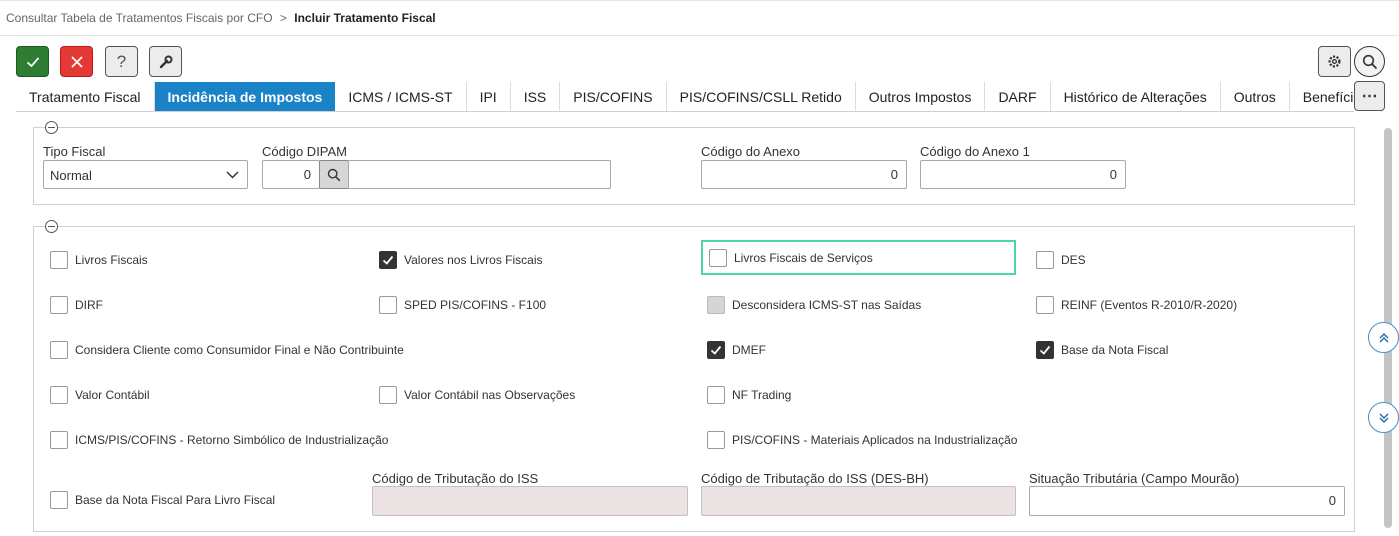  What do you see at coordinates (716, 440) in the screenshot?
I see `materiais-aplicados-checkbox` at bounding box center [716, 440].